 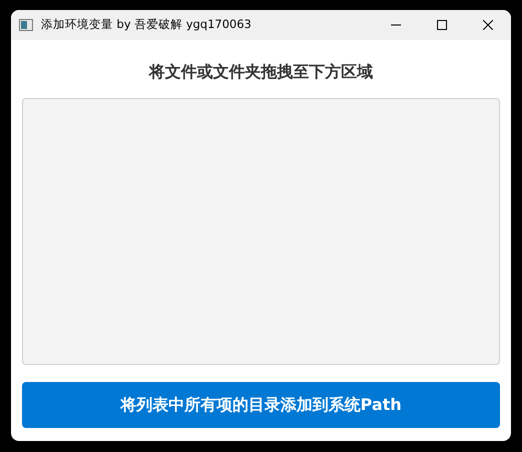 I want to click on add-to-path-button: 将列表中所有项的目录添加到系统Path, so click(x=261, y=405).